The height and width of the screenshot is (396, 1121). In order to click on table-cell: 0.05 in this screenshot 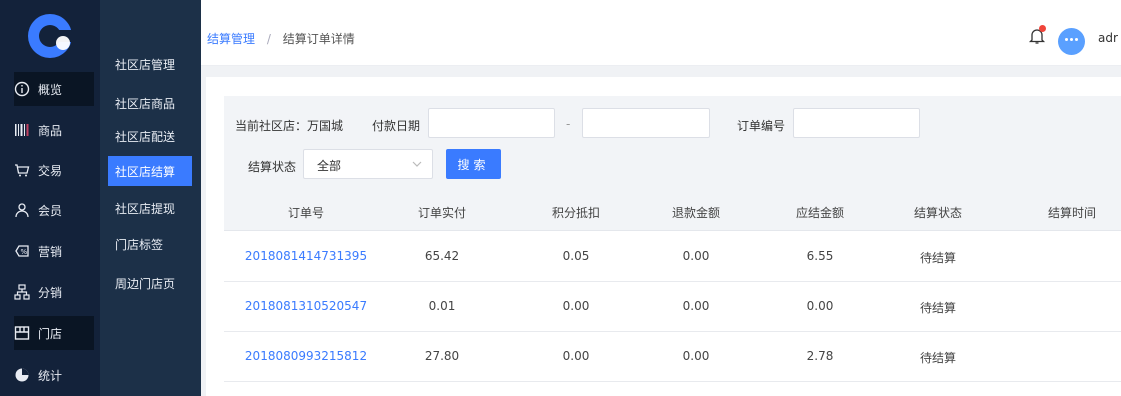, I will do `click(576, 256)`.